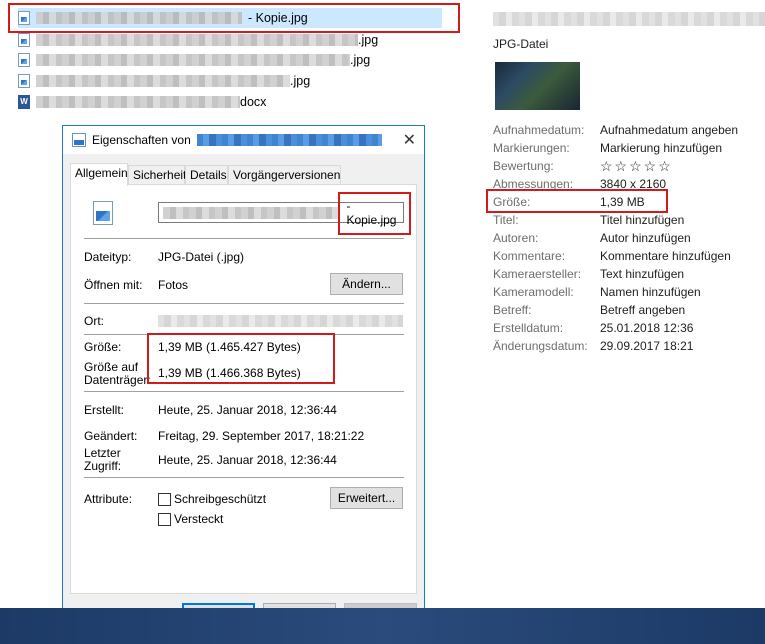  I want to click on detail-row: Änderungsdatum: 29.09.2017 18:21, so click(629, 348).